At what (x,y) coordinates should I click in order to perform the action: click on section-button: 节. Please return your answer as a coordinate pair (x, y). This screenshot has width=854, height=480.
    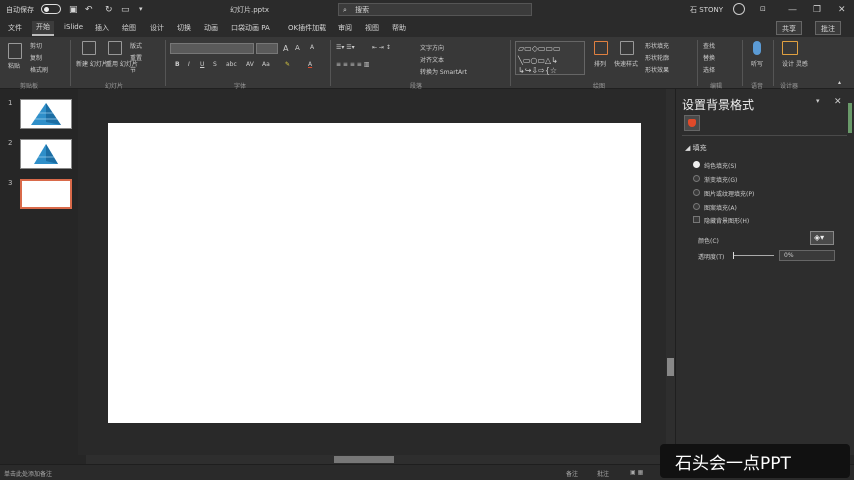
    Looking at the image, I should click on (133, 69).